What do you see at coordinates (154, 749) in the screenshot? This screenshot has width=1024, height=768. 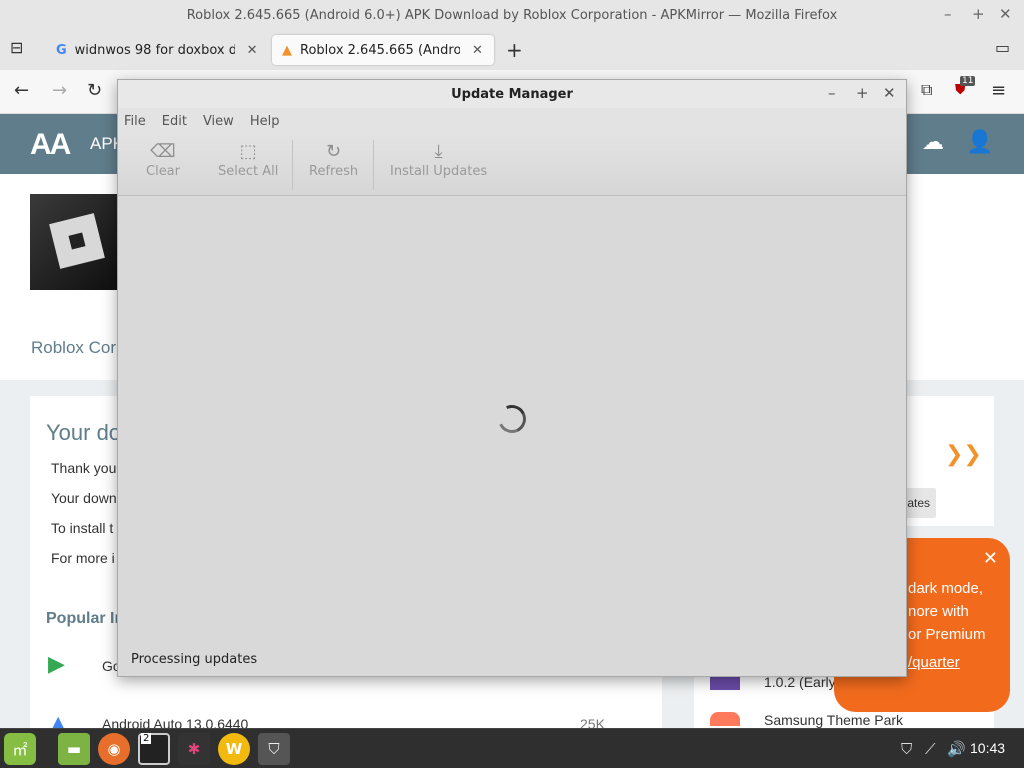 I see `terminal-icon: 2` at bounding box center [154, 749].